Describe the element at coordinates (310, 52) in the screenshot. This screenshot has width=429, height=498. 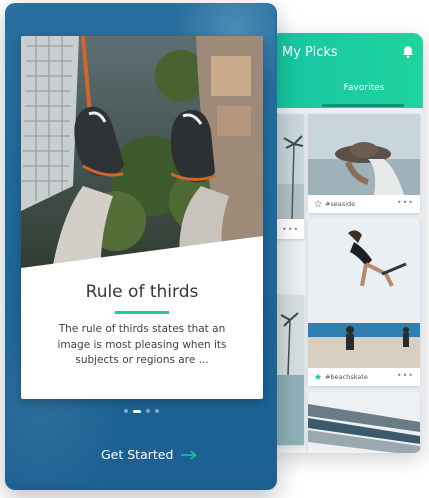
I see `app-title: My Picks` at that location.